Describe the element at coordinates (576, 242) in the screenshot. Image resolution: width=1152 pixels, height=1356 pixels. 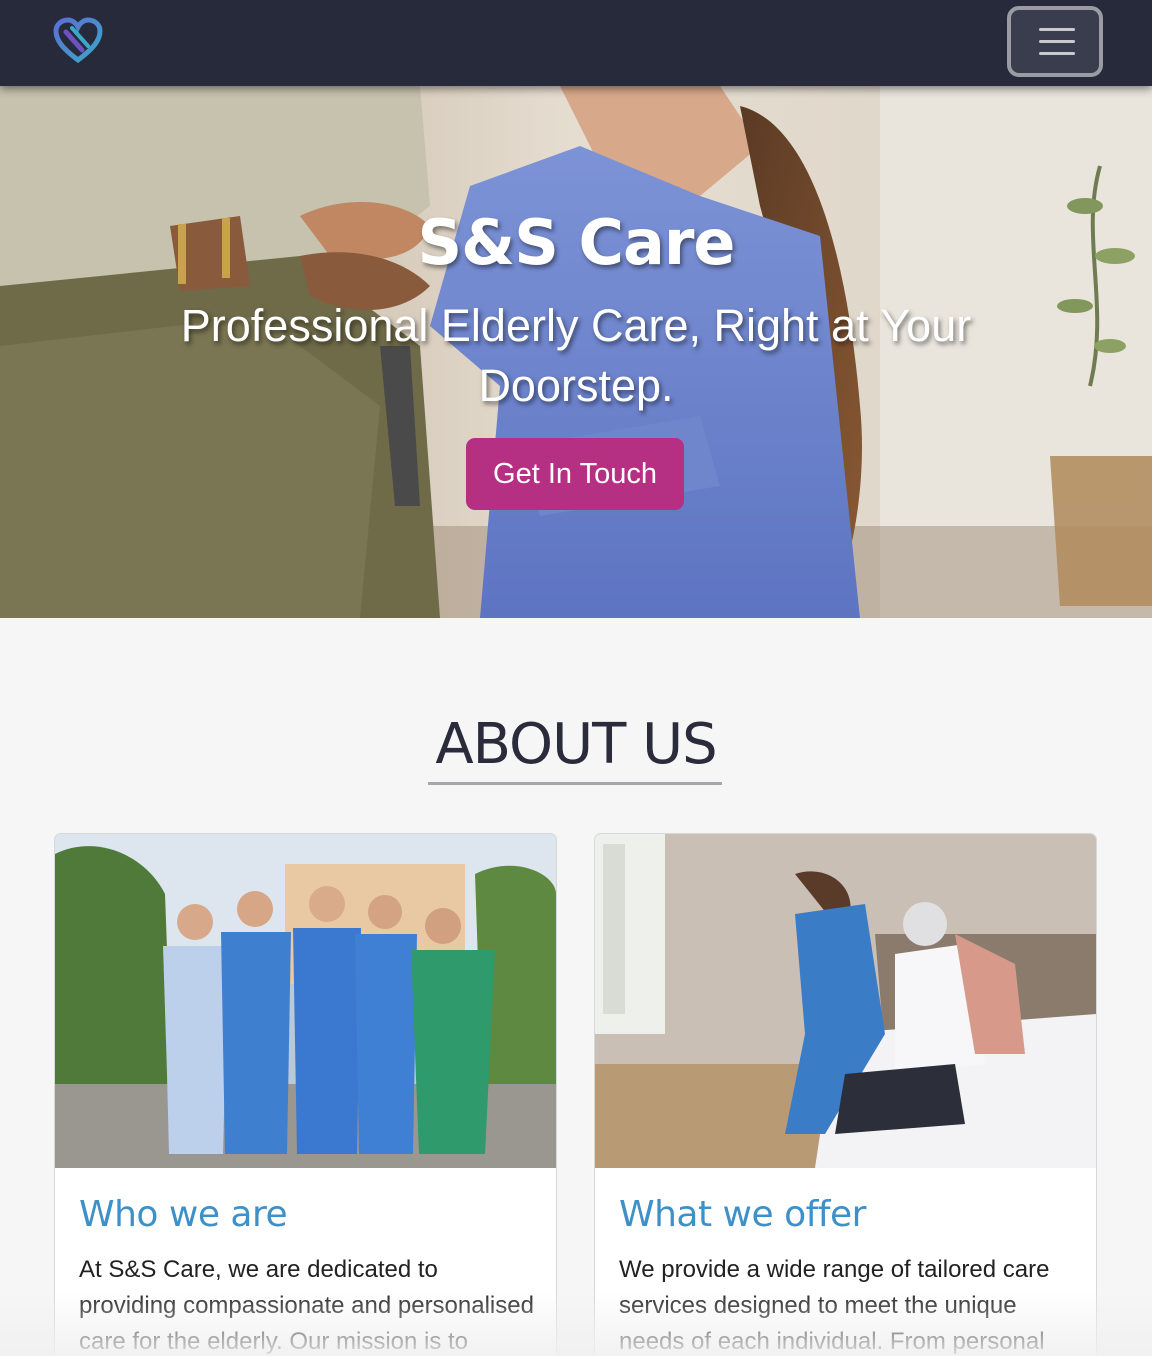
I see `hero-title: S&S Care` at that location.